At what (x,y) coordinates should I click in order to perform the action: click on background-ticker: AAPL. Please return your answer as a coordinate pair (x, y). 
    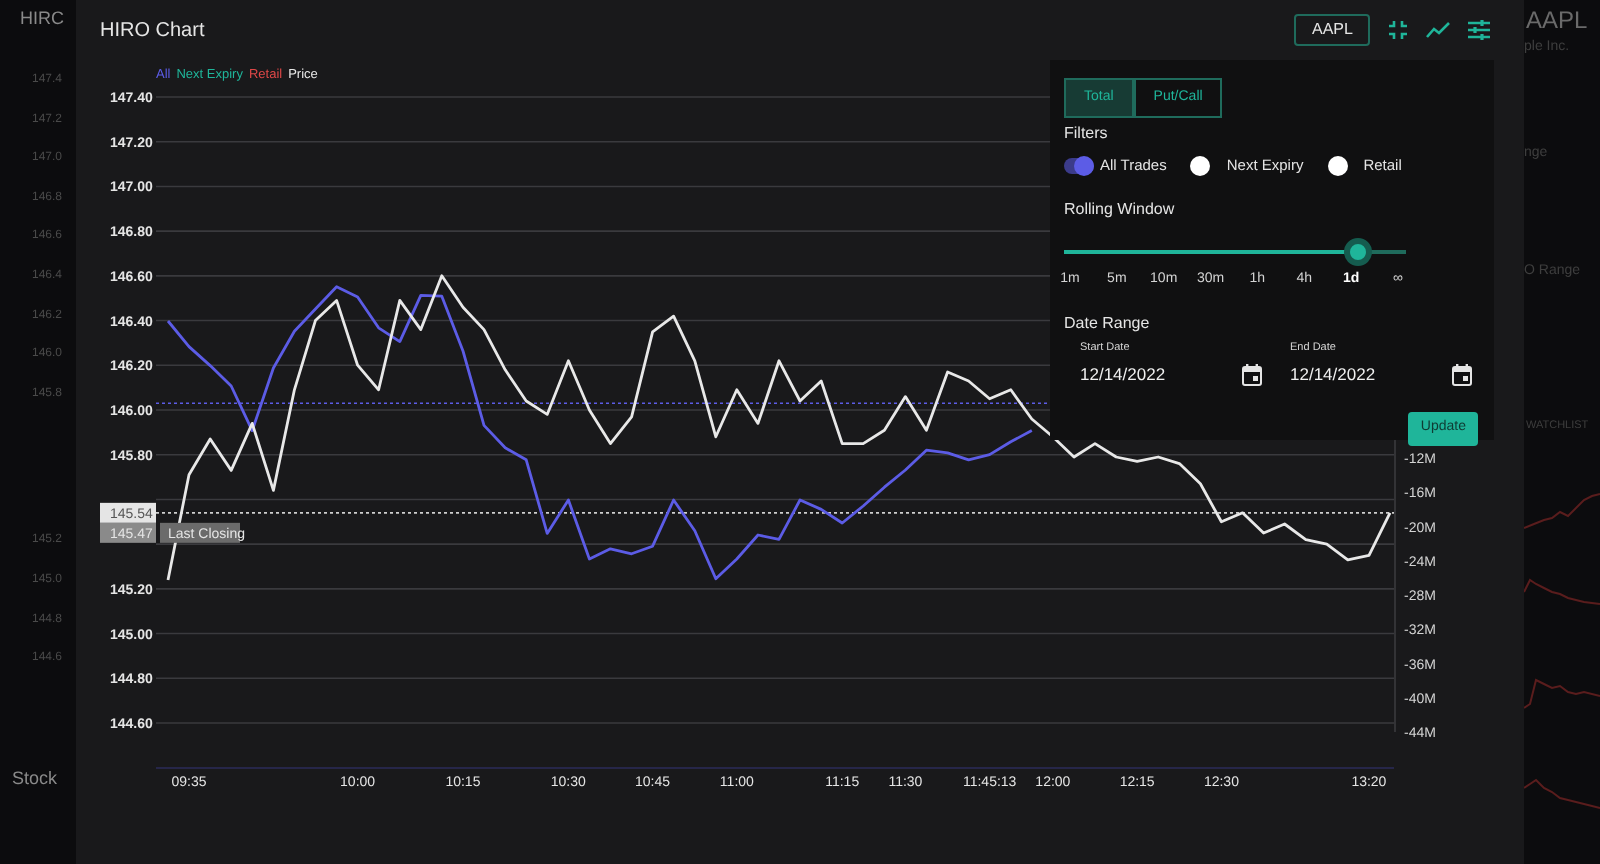
    Looking at the image, I should click on (1557, 21).